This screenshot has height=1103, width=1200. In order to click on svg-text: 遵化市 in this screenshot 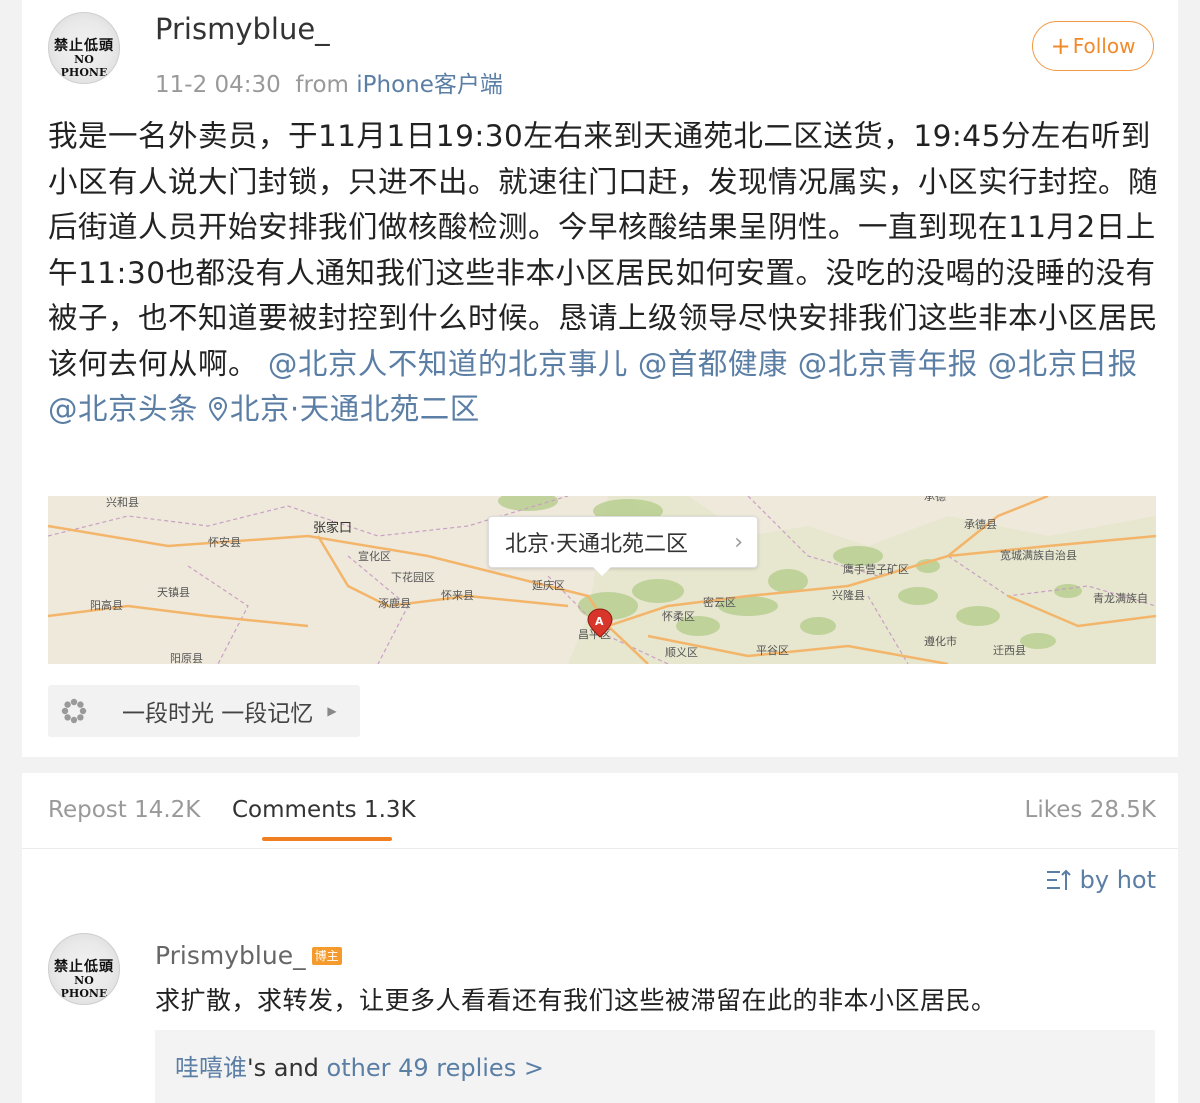, I will do `click(940, 641)`.